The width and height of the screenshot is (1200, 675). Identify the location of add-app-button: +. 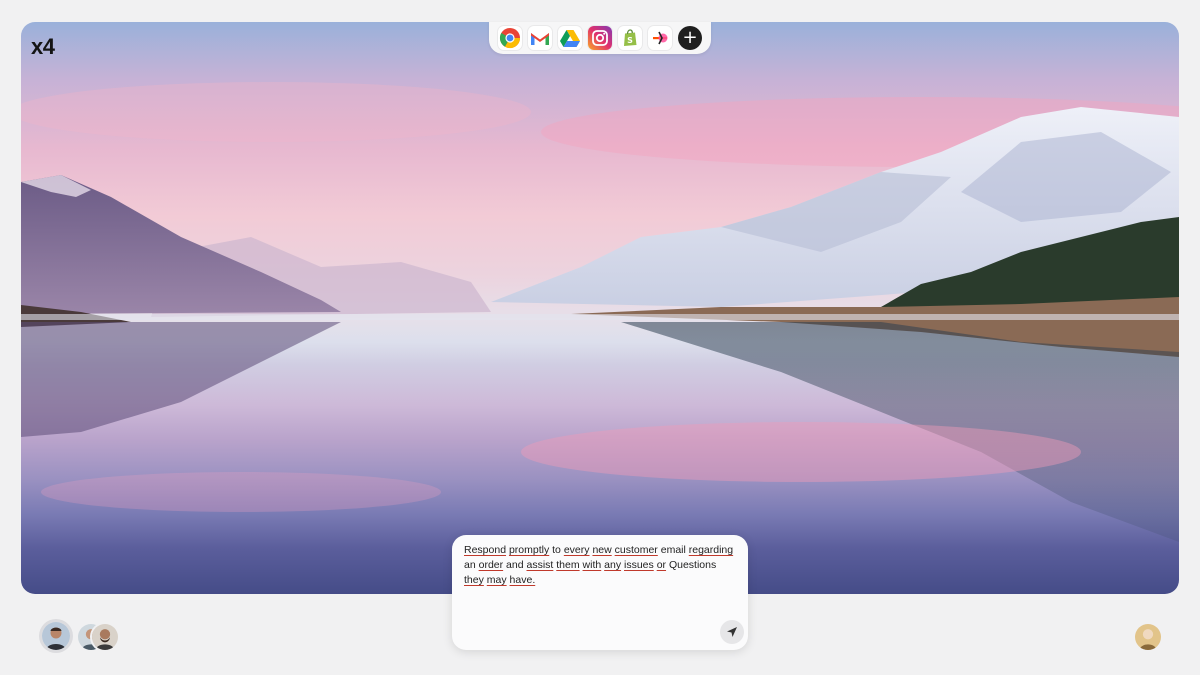
(690, 38).